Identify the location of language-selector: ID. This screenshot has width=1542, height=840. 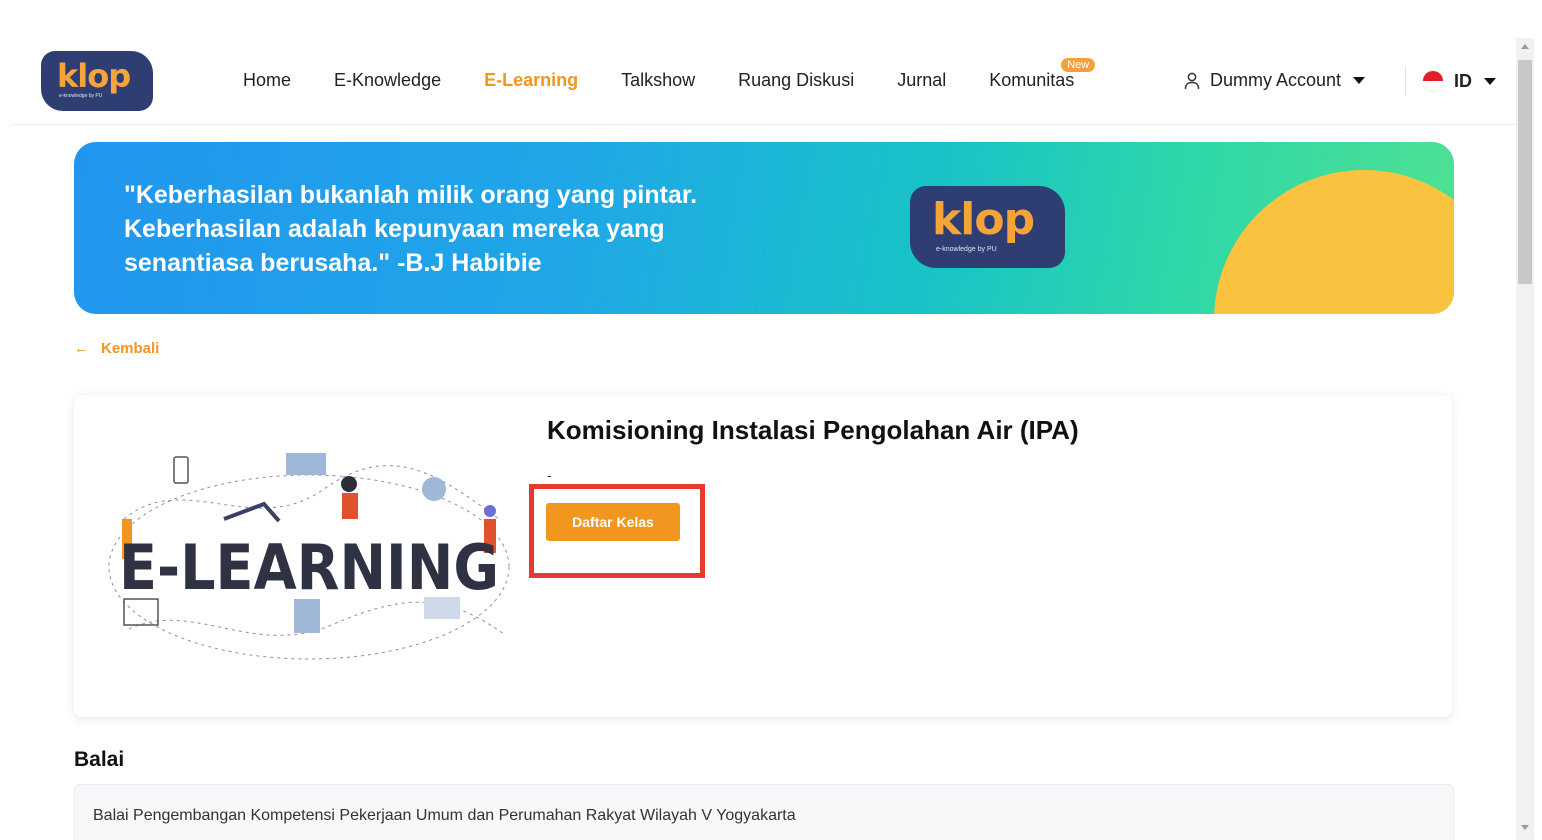
(1459, 81).